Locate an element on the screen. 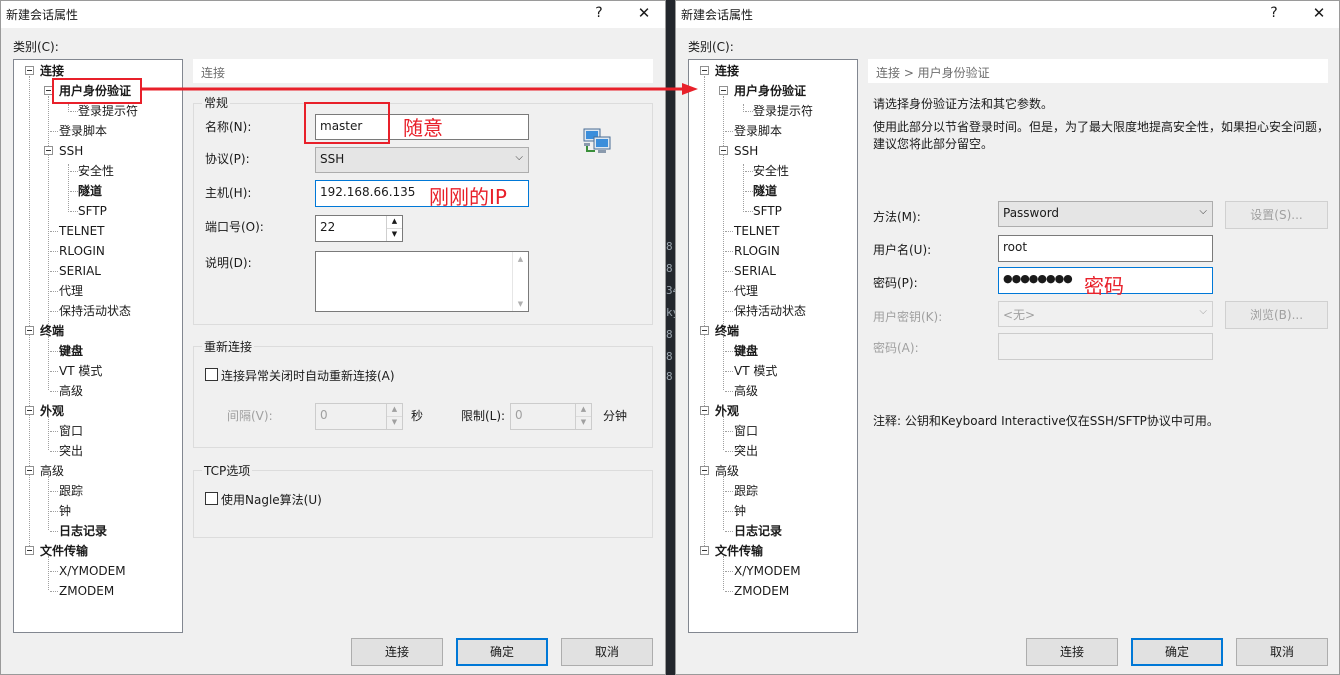 The height and width of the screenshot is (675, 1340). annotation-arrow-icon is located at coordinates (419, 89).